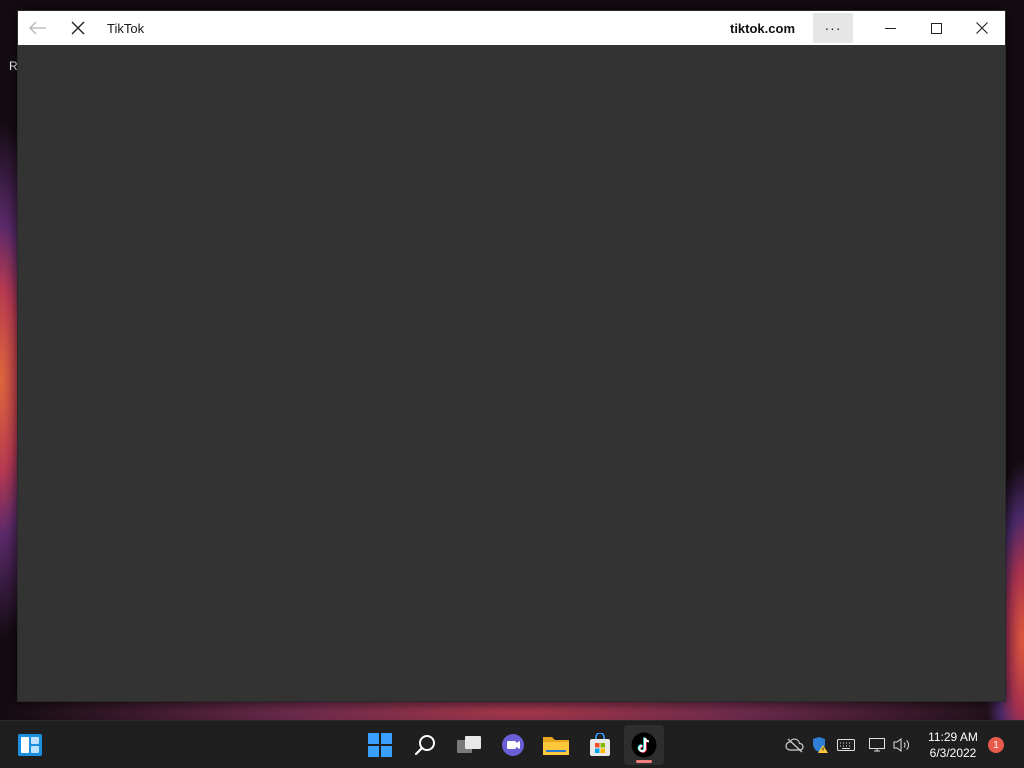  Describe the element at coordinates (762, 28) in the screenshot. I see `domain-label: tiktok.com` at that location.